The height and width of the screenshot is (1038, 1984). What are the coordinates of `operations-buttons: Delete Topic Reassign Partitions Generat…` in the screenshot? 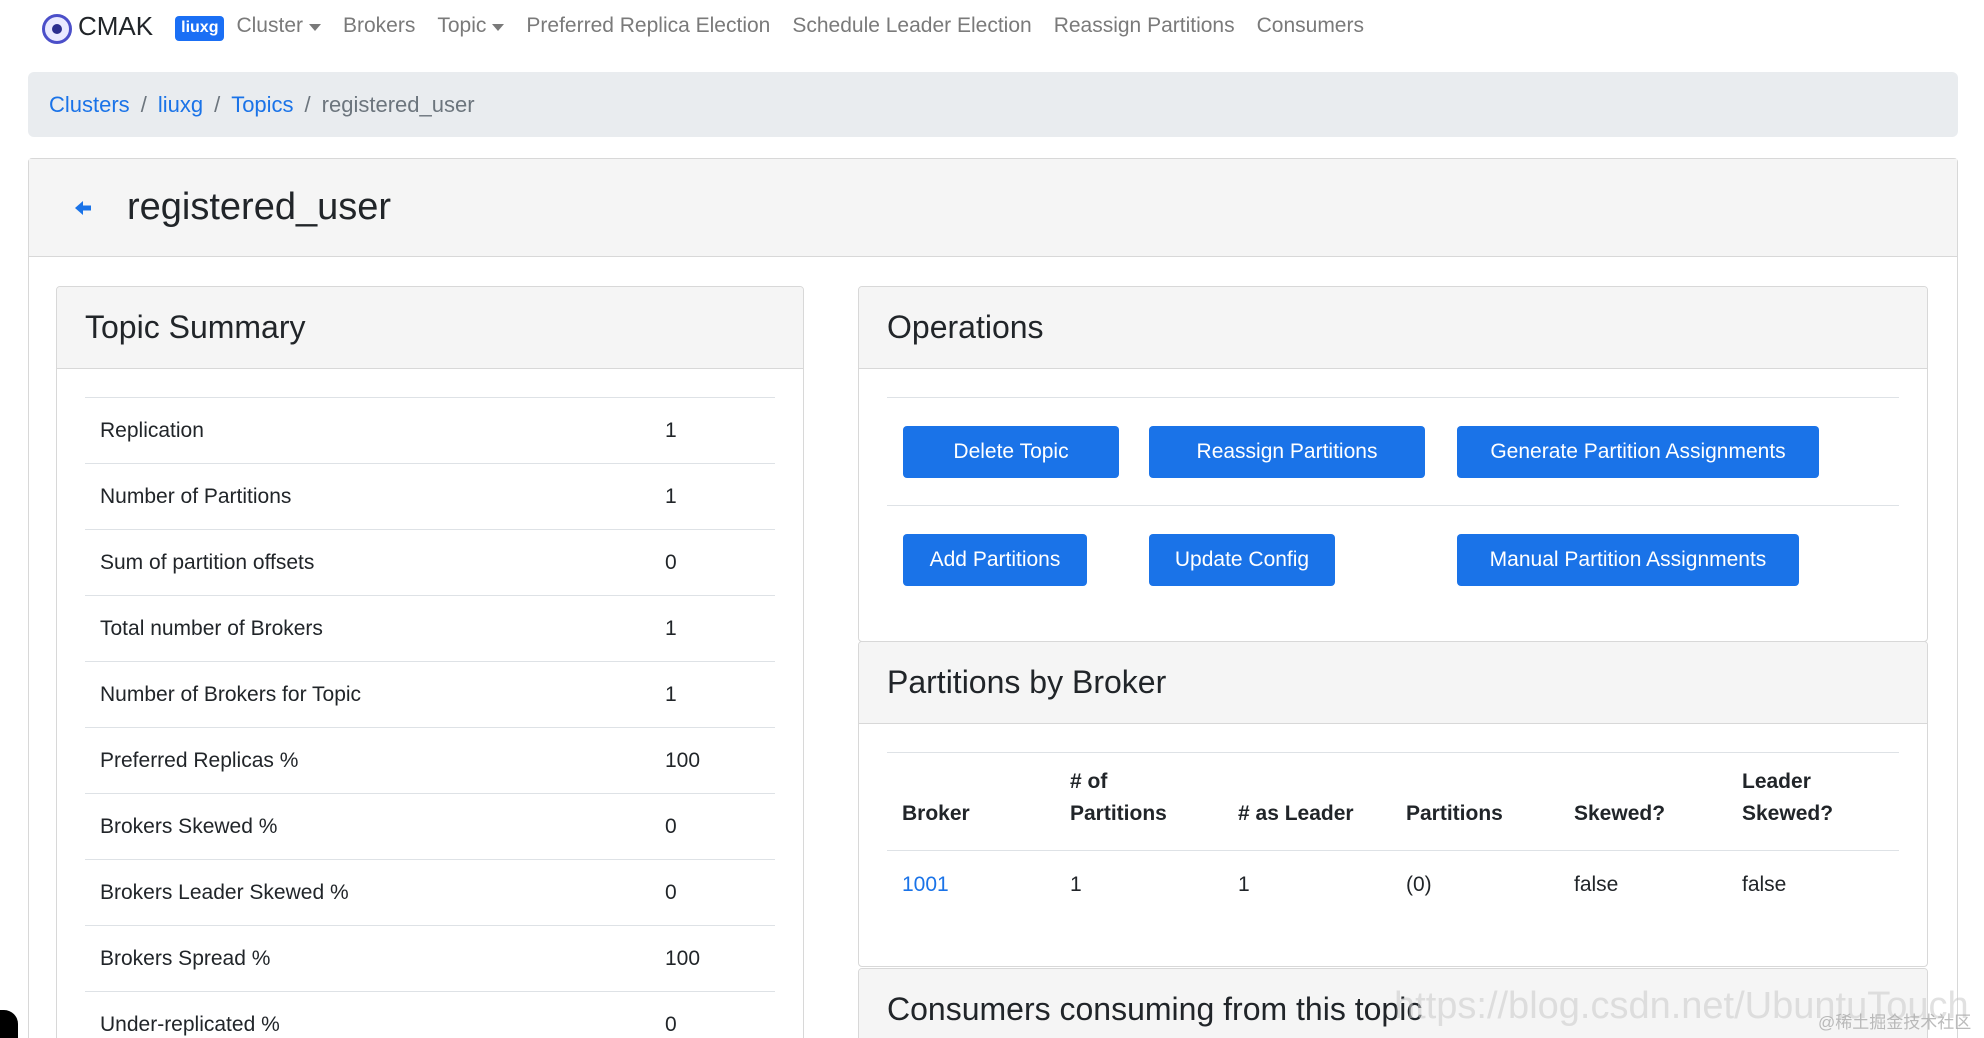 It's located at (1393, 505).